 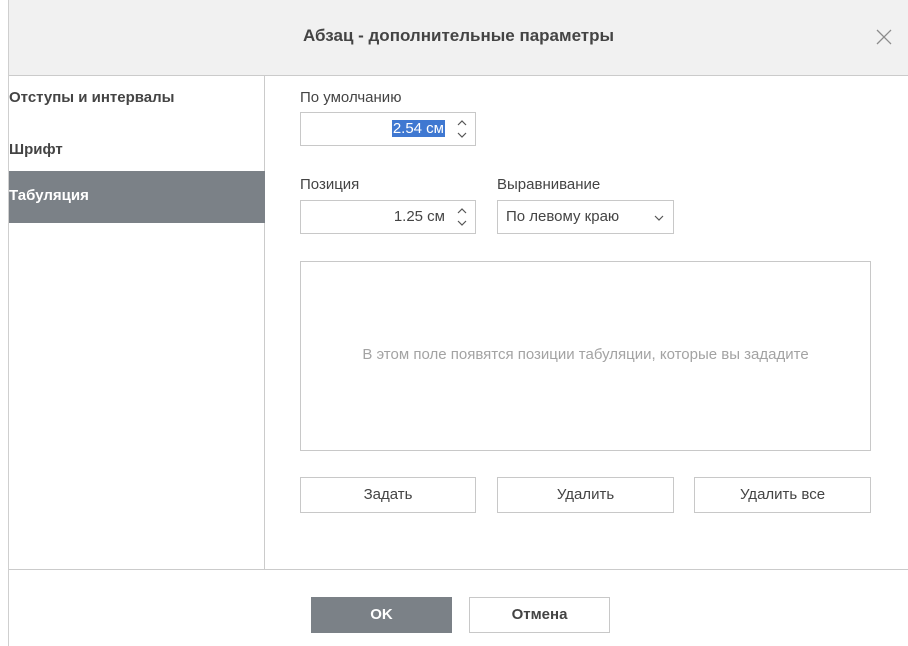 What do you see at coordinates (549, 184) in the screenshot?
I see `alignment-label: Выравнивание` at bounding box center [549, 184].